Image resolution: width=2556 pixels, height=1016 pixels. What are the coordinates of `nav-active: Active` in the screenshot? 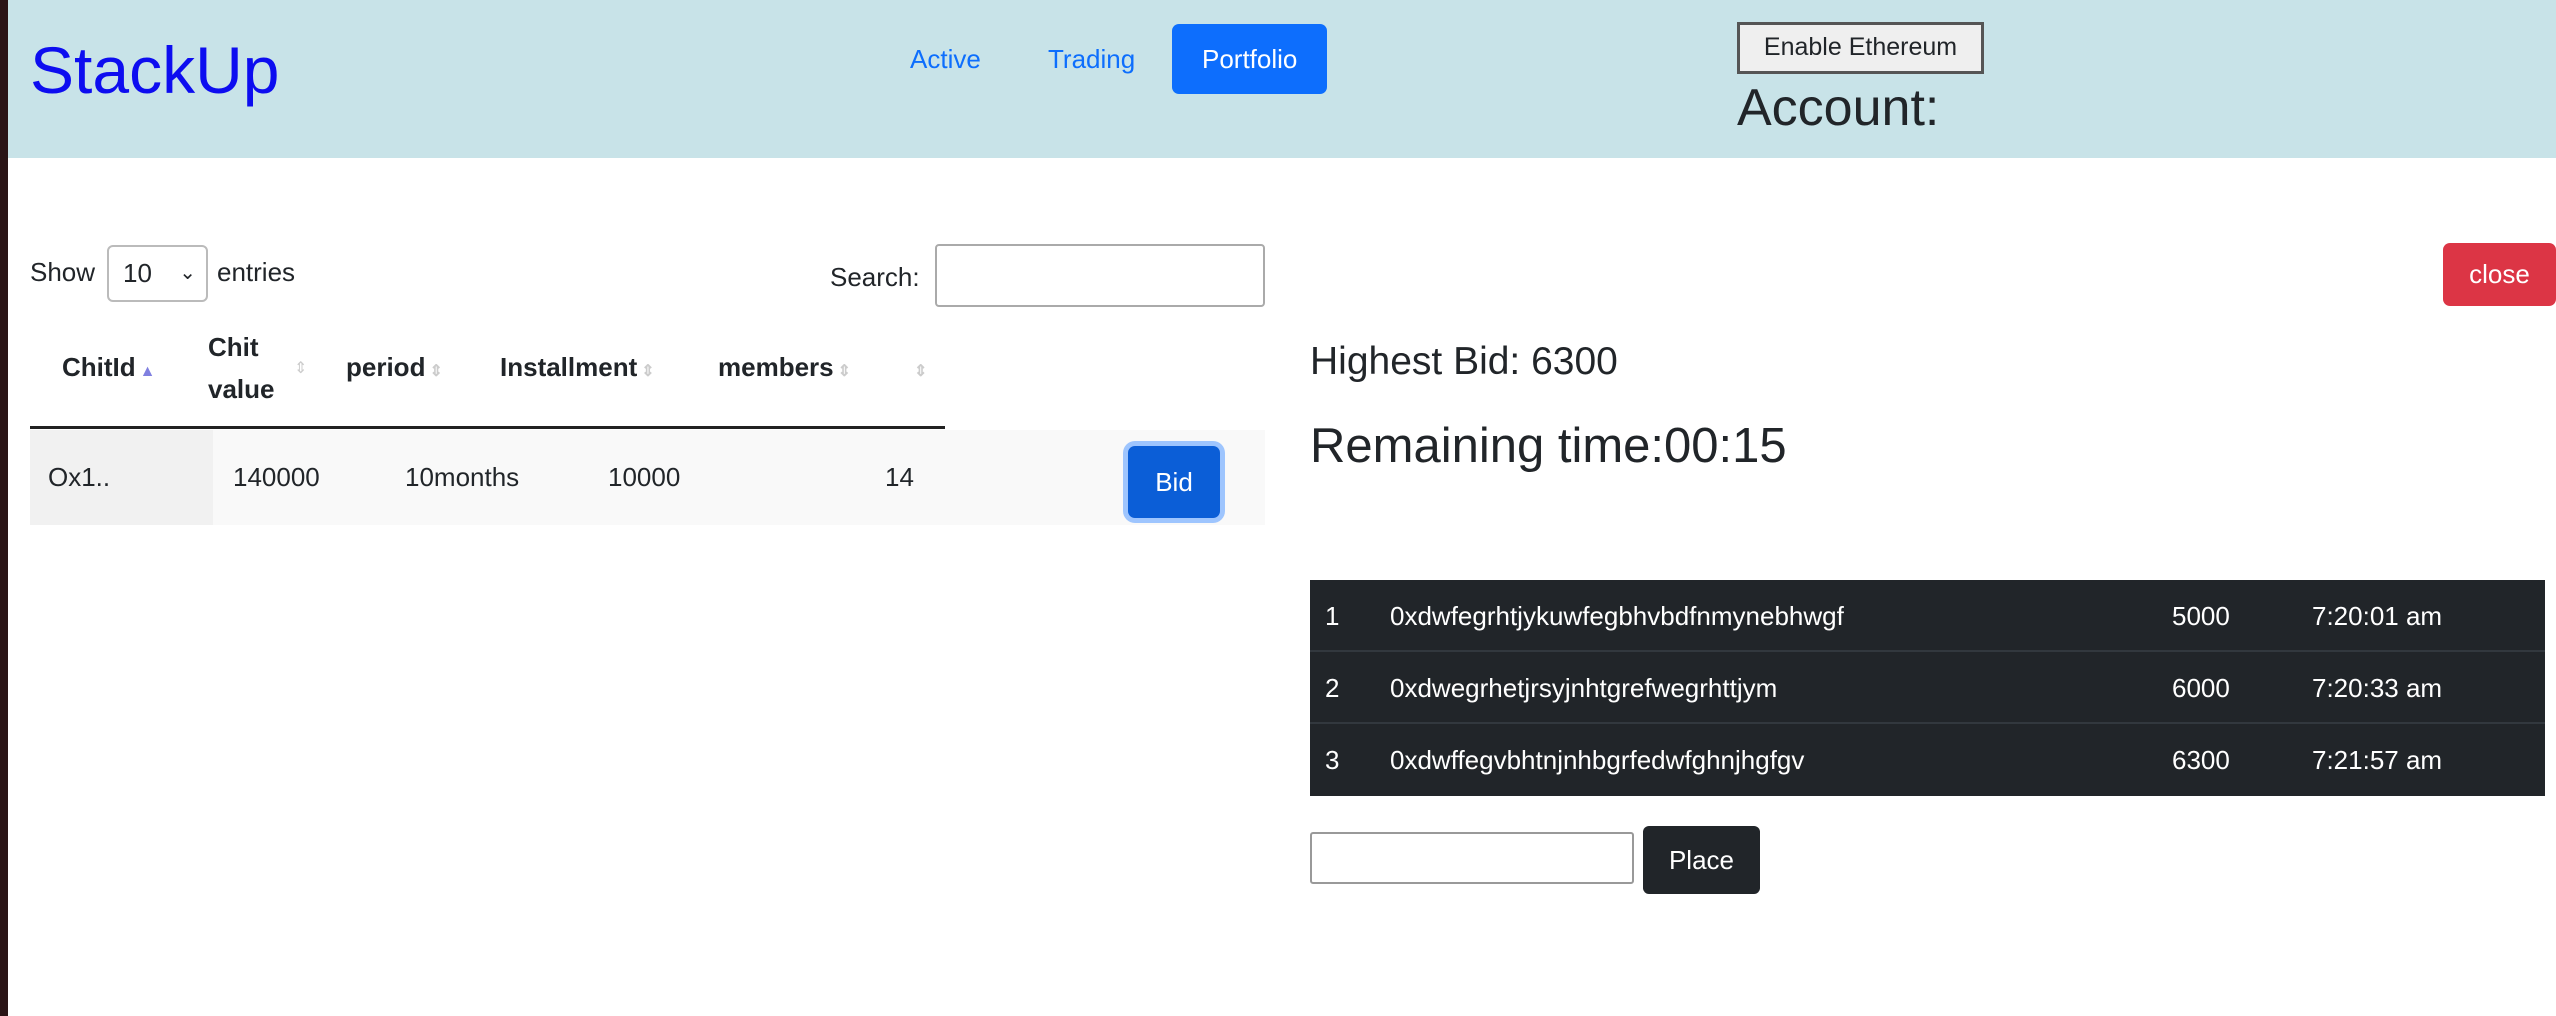 It's located at (945, 59).